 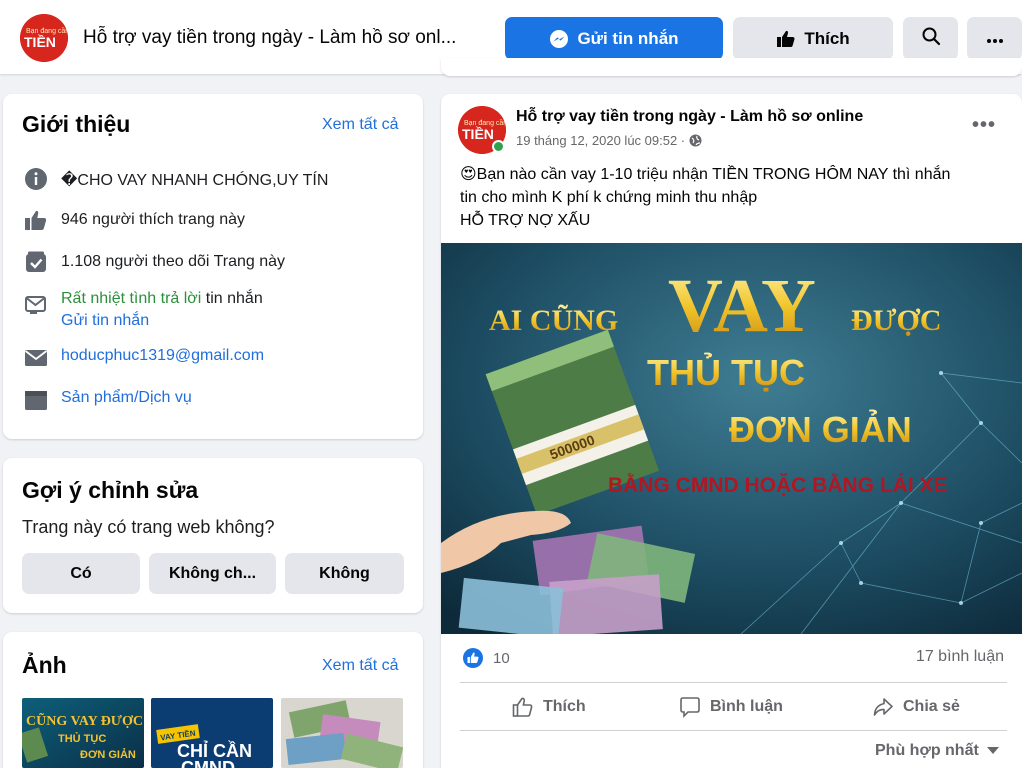 I want to click on intro-category-row: Sản phẩm/Dịch vụ, so click(x=107, y=400).